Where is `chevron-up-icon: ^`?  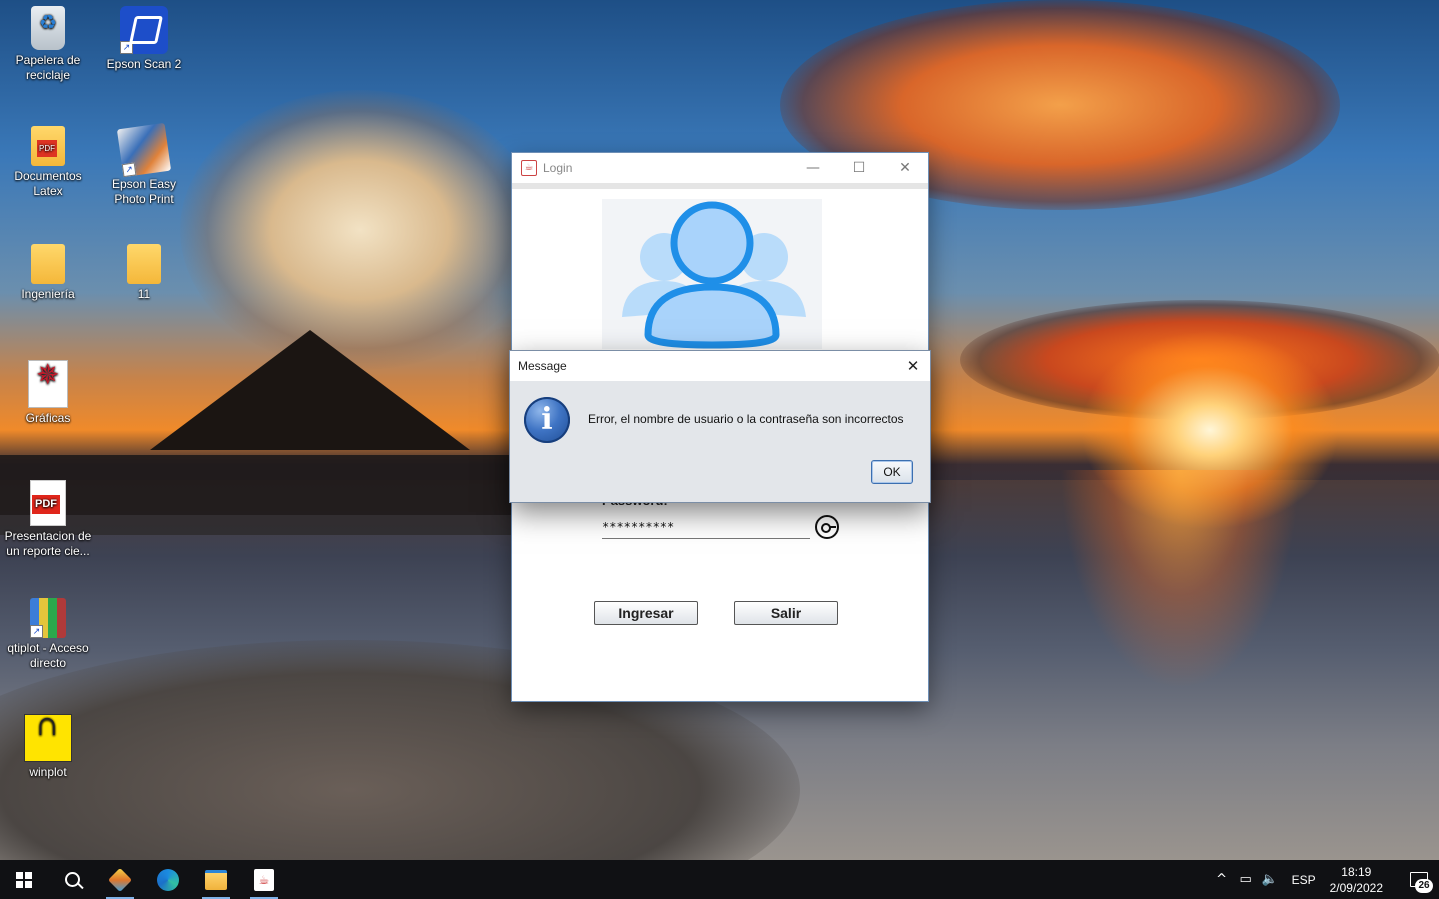 chevron-up-icon: ^ is located at coordinates (1222, 879).